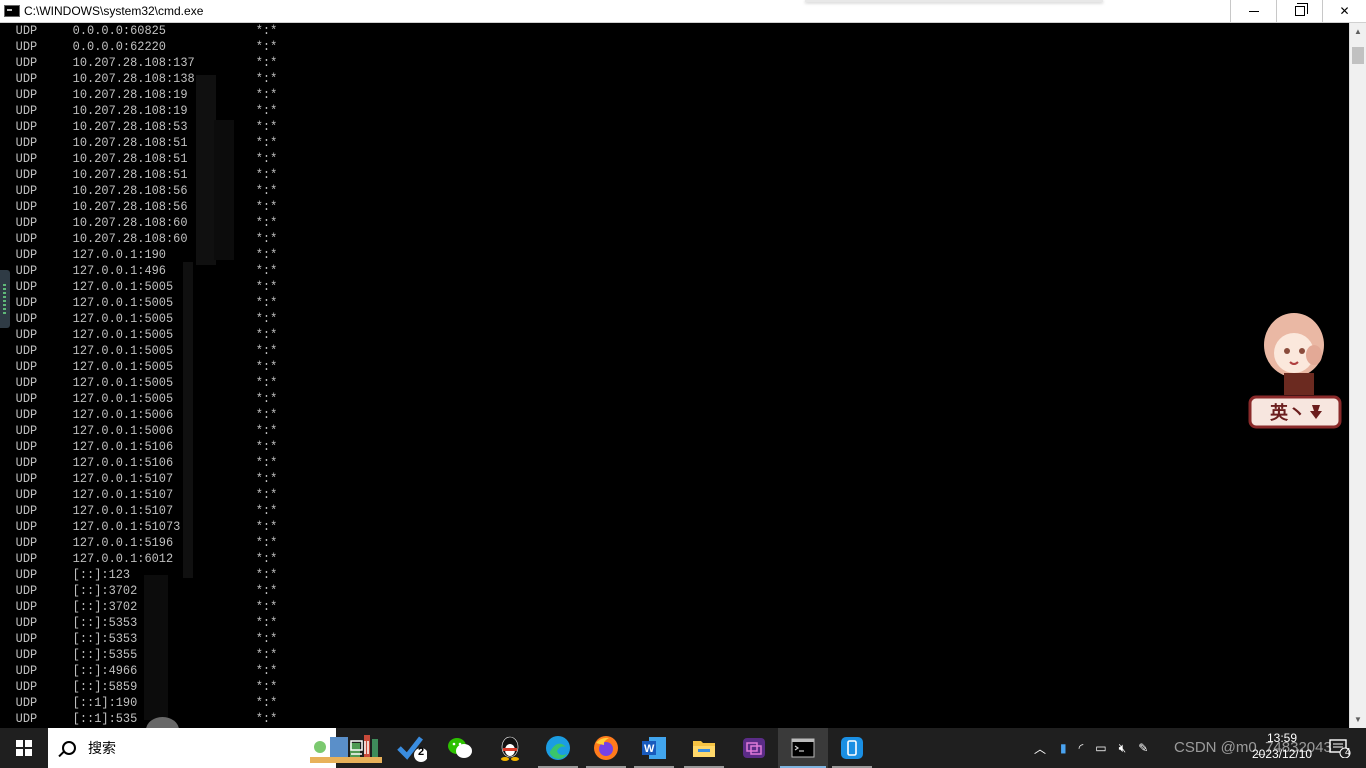  I want to click on task-view-icon, so click(359, 747).